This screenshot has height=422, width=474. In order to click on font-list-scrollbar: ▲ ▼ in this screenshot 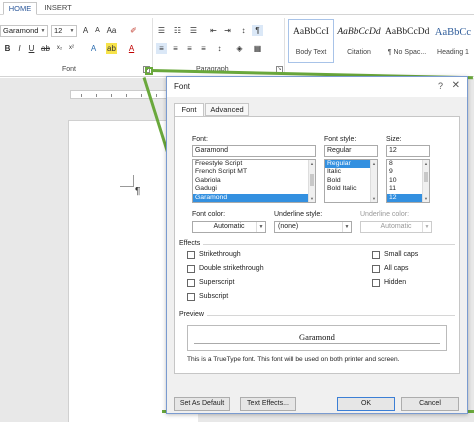, I will do `click(311, 181)`.